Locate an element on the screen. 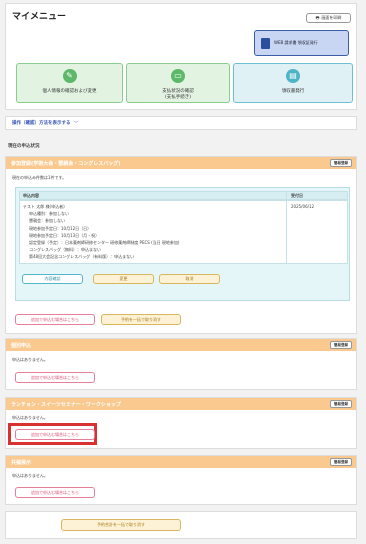 Image resolution: width=366 pixels, height=544 pixels. web-invoice-label: WEB 請求書 領収証発行 is located at coordinates (296, 42).